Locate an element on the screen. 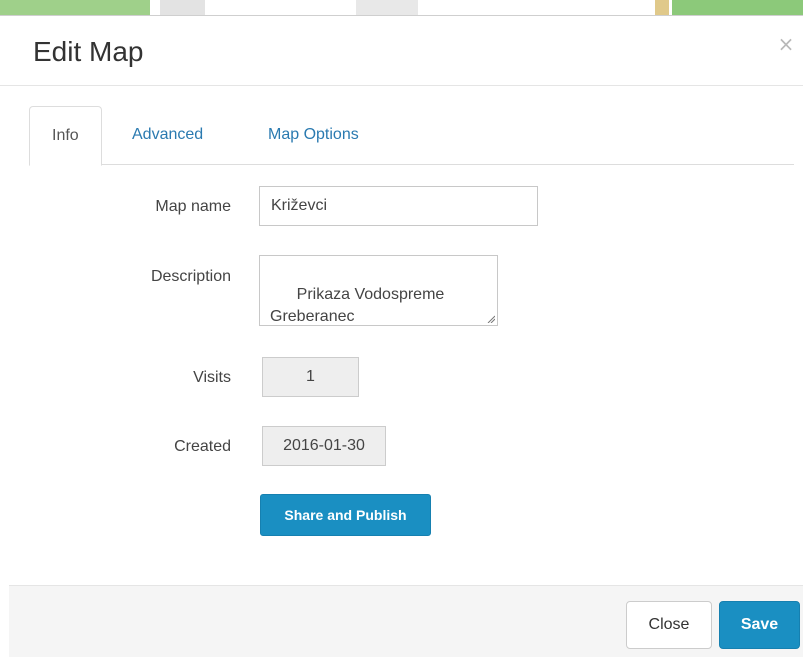 This screenshot has width=803, height=657. share-and-publish-button: Share and Publish is located at coordinates (345, 515).